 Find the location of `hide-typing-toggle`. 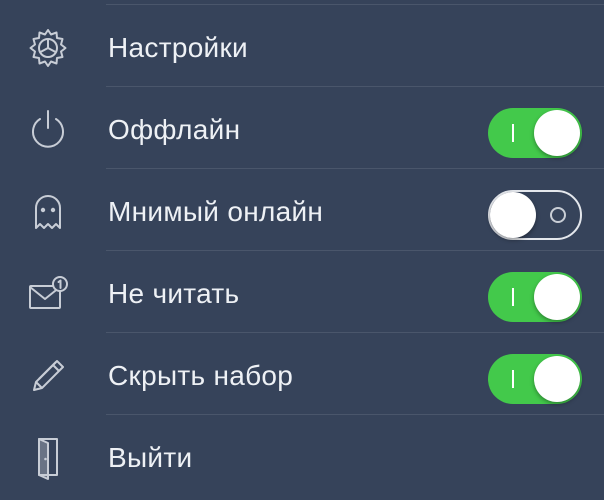

hide-typing-toggle is located at coordinates (535, 379).